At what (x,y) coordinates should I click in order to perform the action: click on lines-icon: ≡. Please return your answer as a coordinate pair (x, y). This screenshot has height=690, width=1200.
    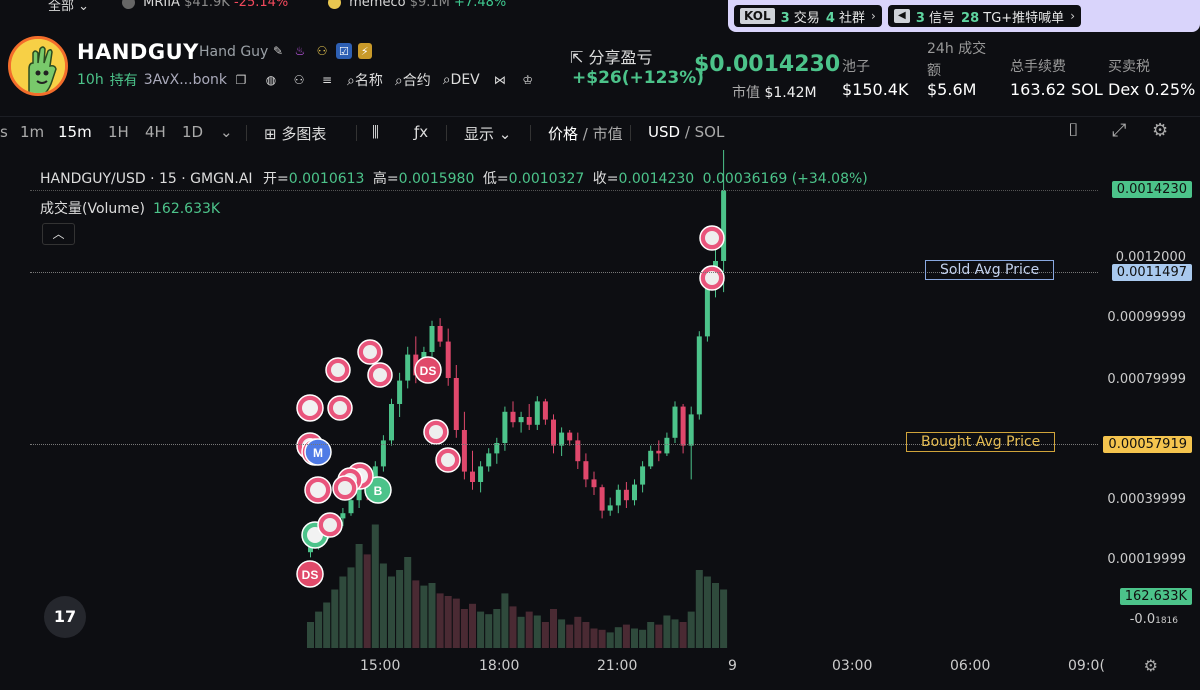
    Looking at the image, I should click on (327, 80).